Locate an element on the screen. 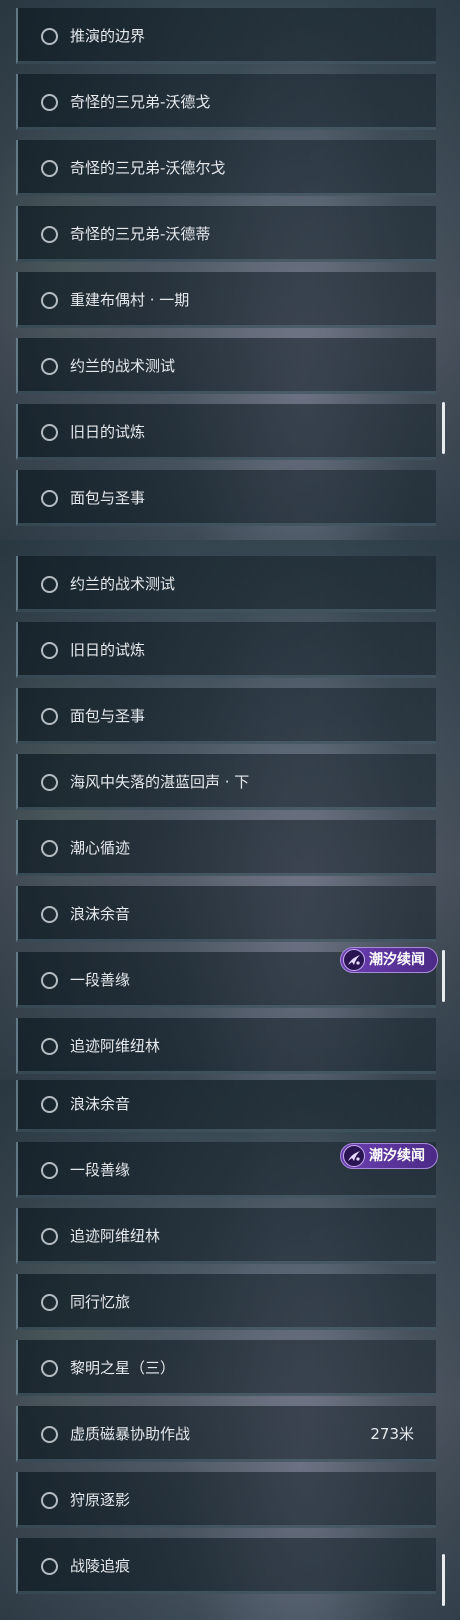 This screenshot has width=460, height=1620. quest-title: 奇怪的三兄弟-沃德戈 is located at coordinates (140, 102).